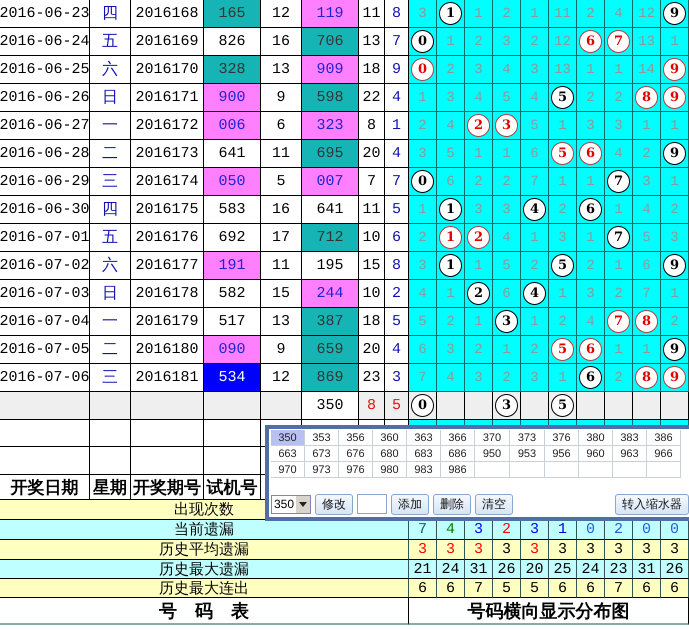  What do you see at coordinates (45, 210) in the screenshot?
I see `date-cell: 2016-06-30` at bounding box center [45, 210].